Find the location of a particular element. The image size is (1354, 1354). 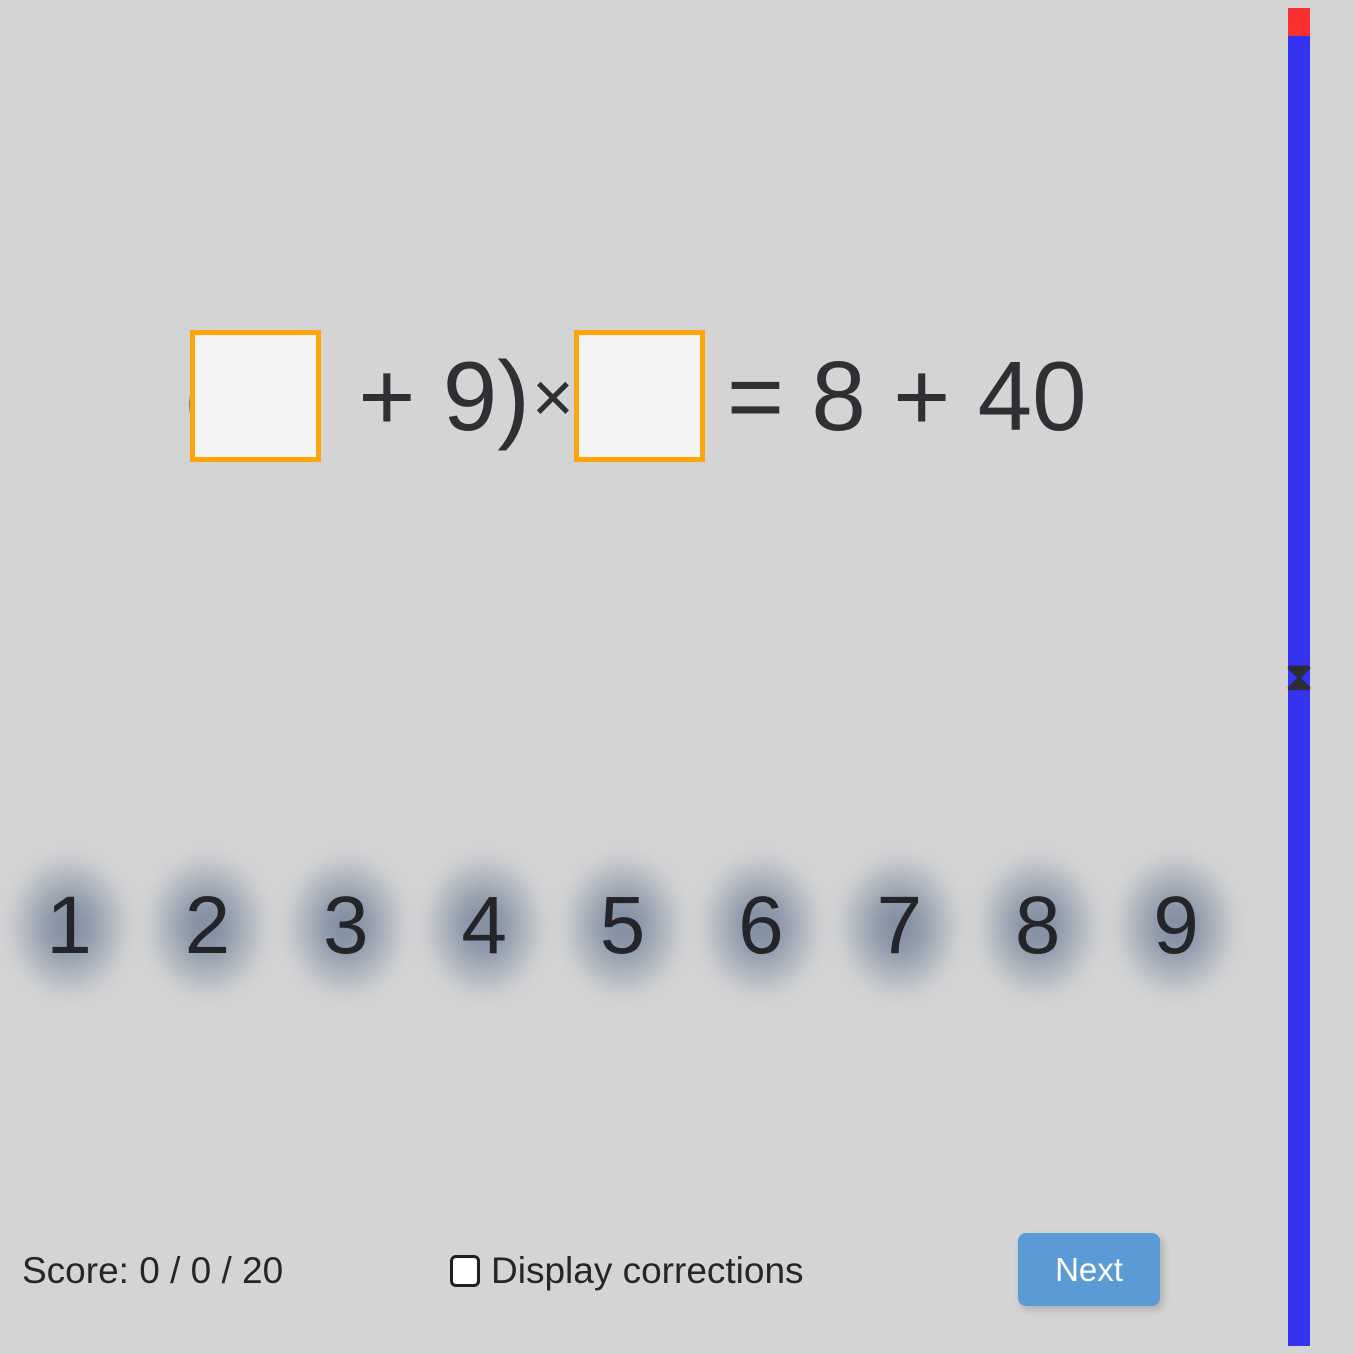

number-key-label: 4 is located at coordinates (484, 925).